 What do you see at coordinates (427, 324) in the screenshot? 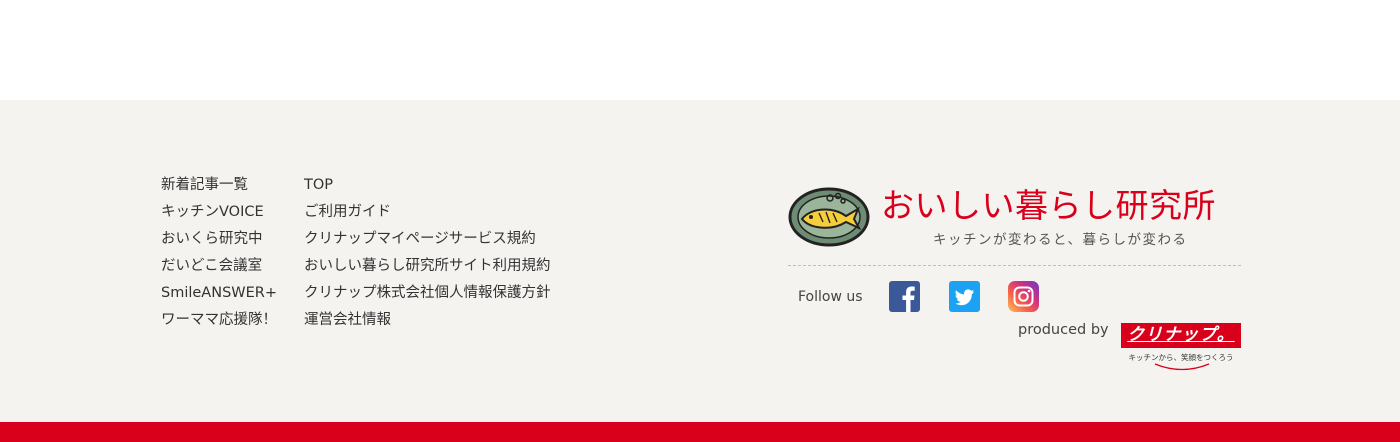
I see `footer-nav-item: 運営会社情報` at bounding box center [427, 324].